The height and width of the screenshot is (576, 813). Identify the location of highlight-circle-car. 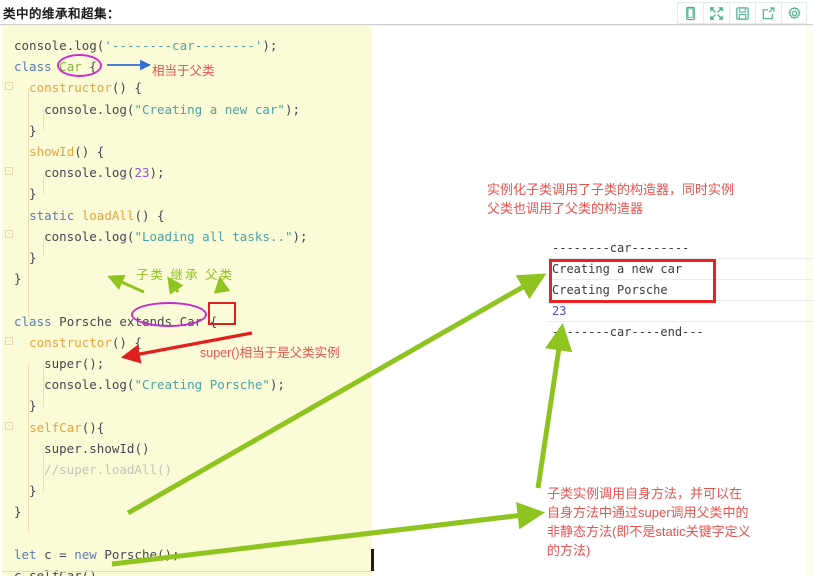
(79, 65).